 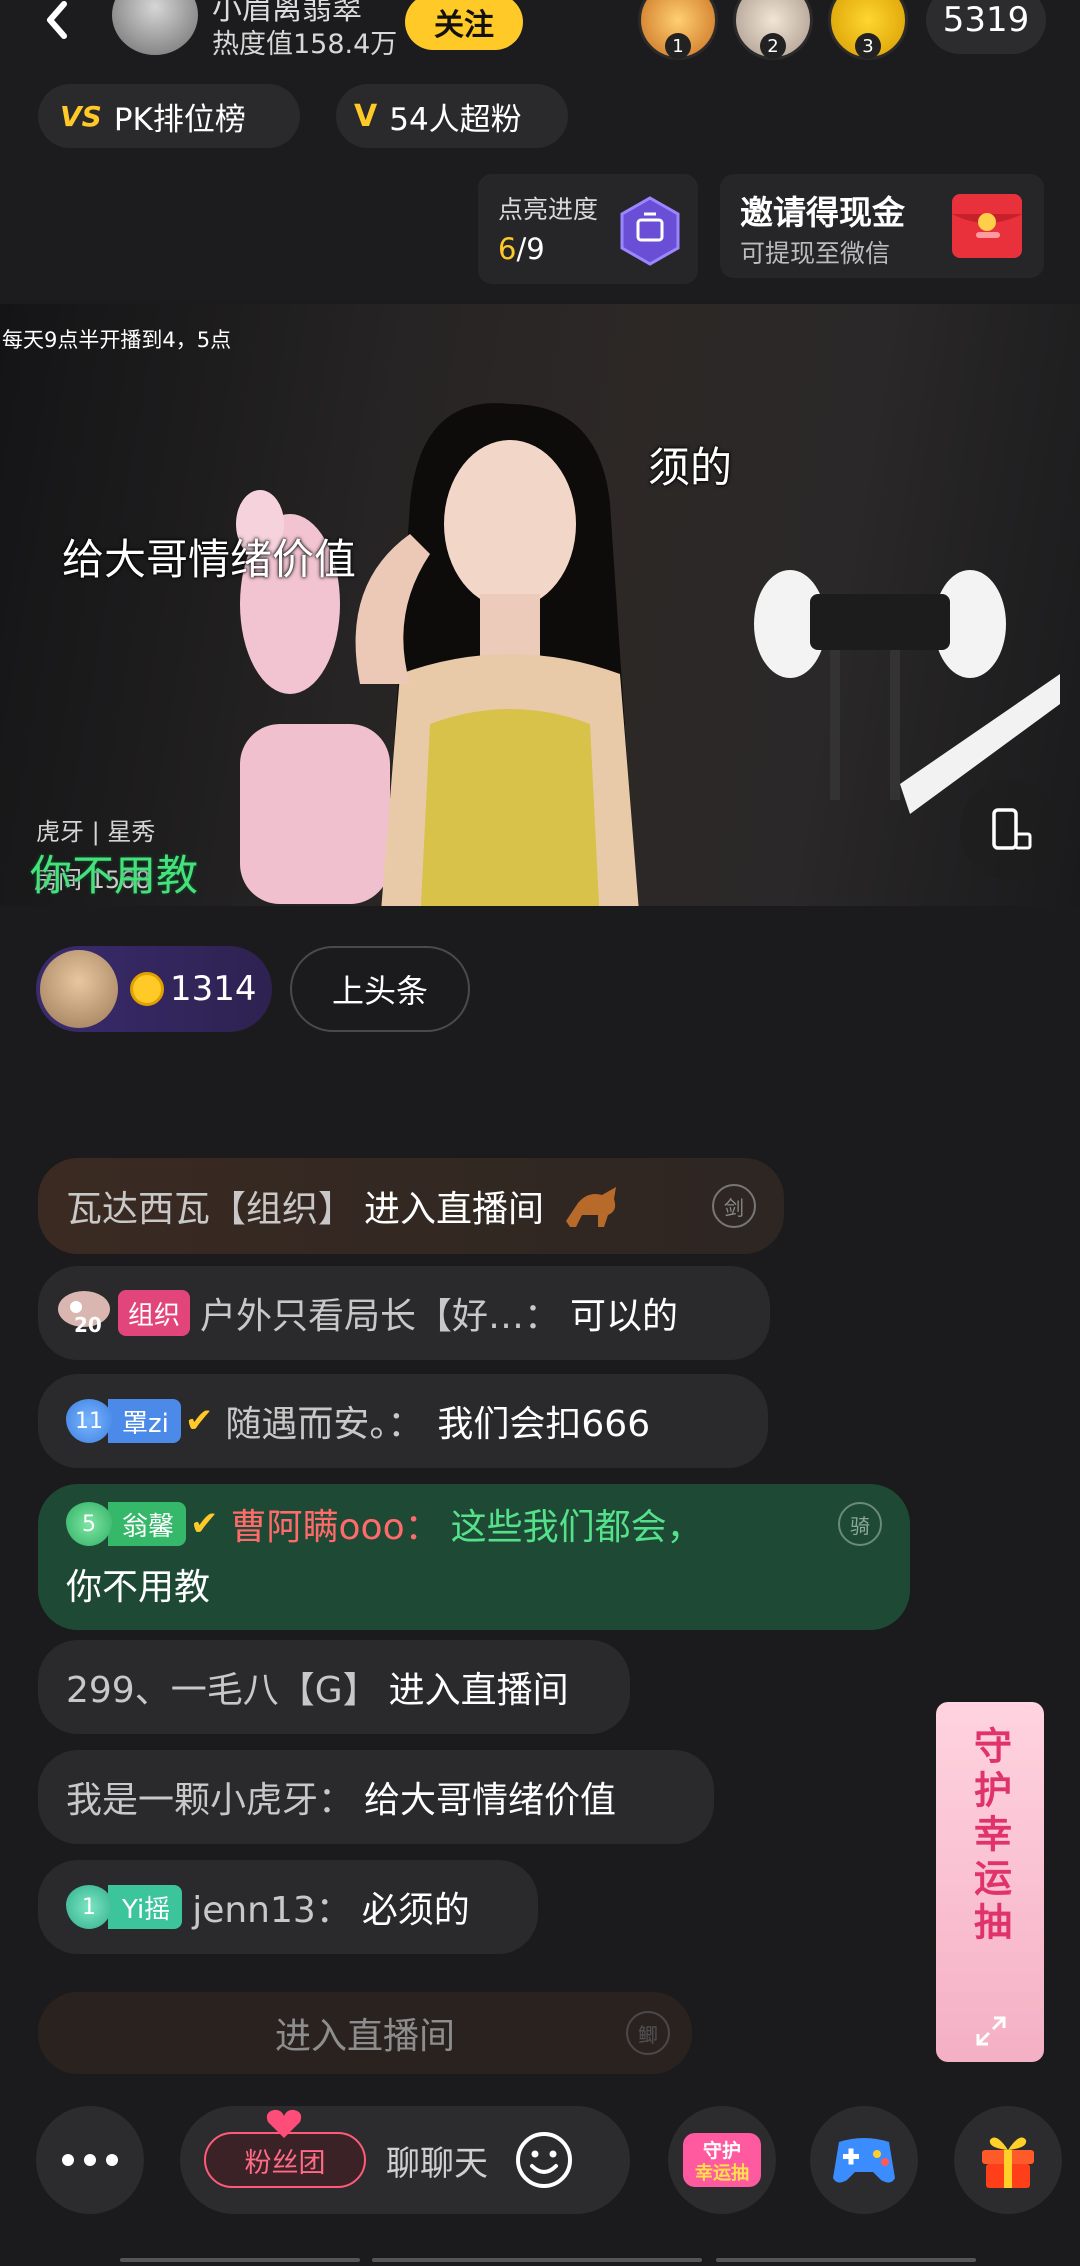 I want to click on v-badge-icon: V, so click(x=366, y=116).